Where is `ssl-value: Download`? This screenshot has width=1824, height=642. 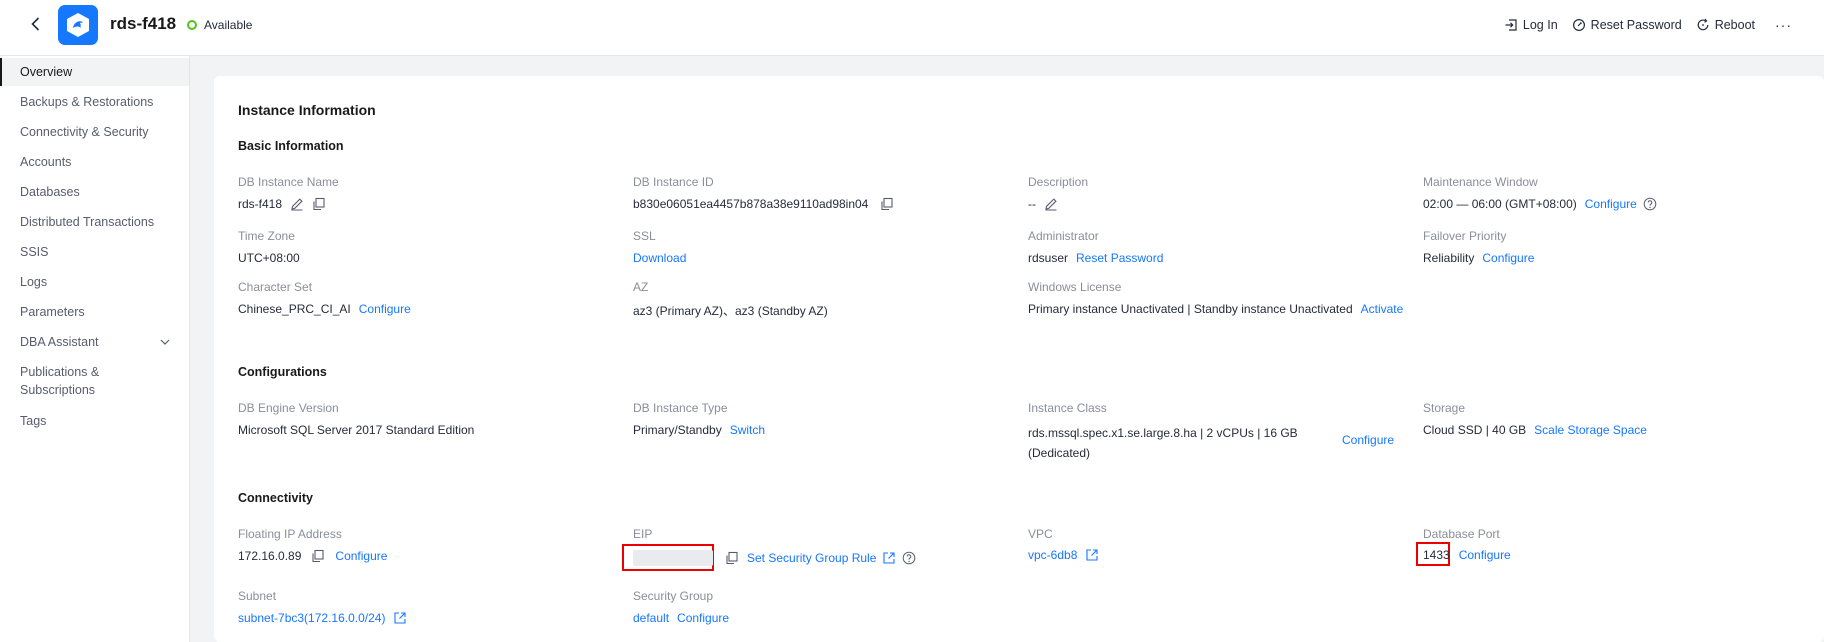
ssl-value: Download is located at coordinates (659, 258).